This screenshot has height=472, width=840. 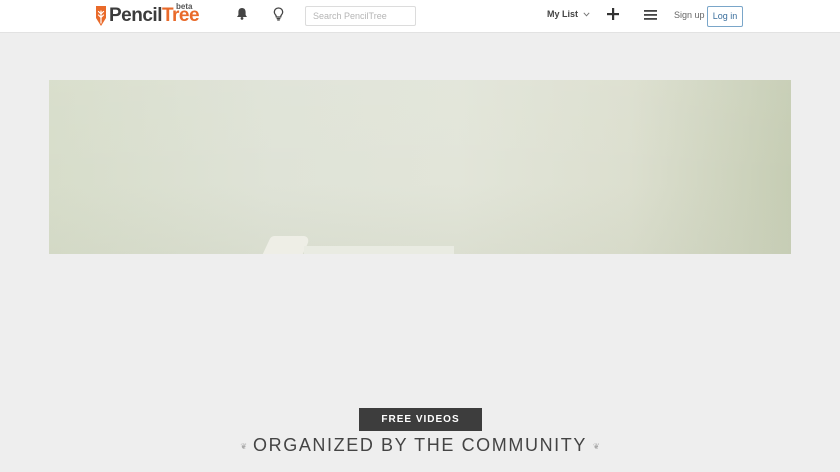 What do you see at coordinates (184, 6) in the screenshot?
I see `beta-label: beta` at bounding box center [184, 6].